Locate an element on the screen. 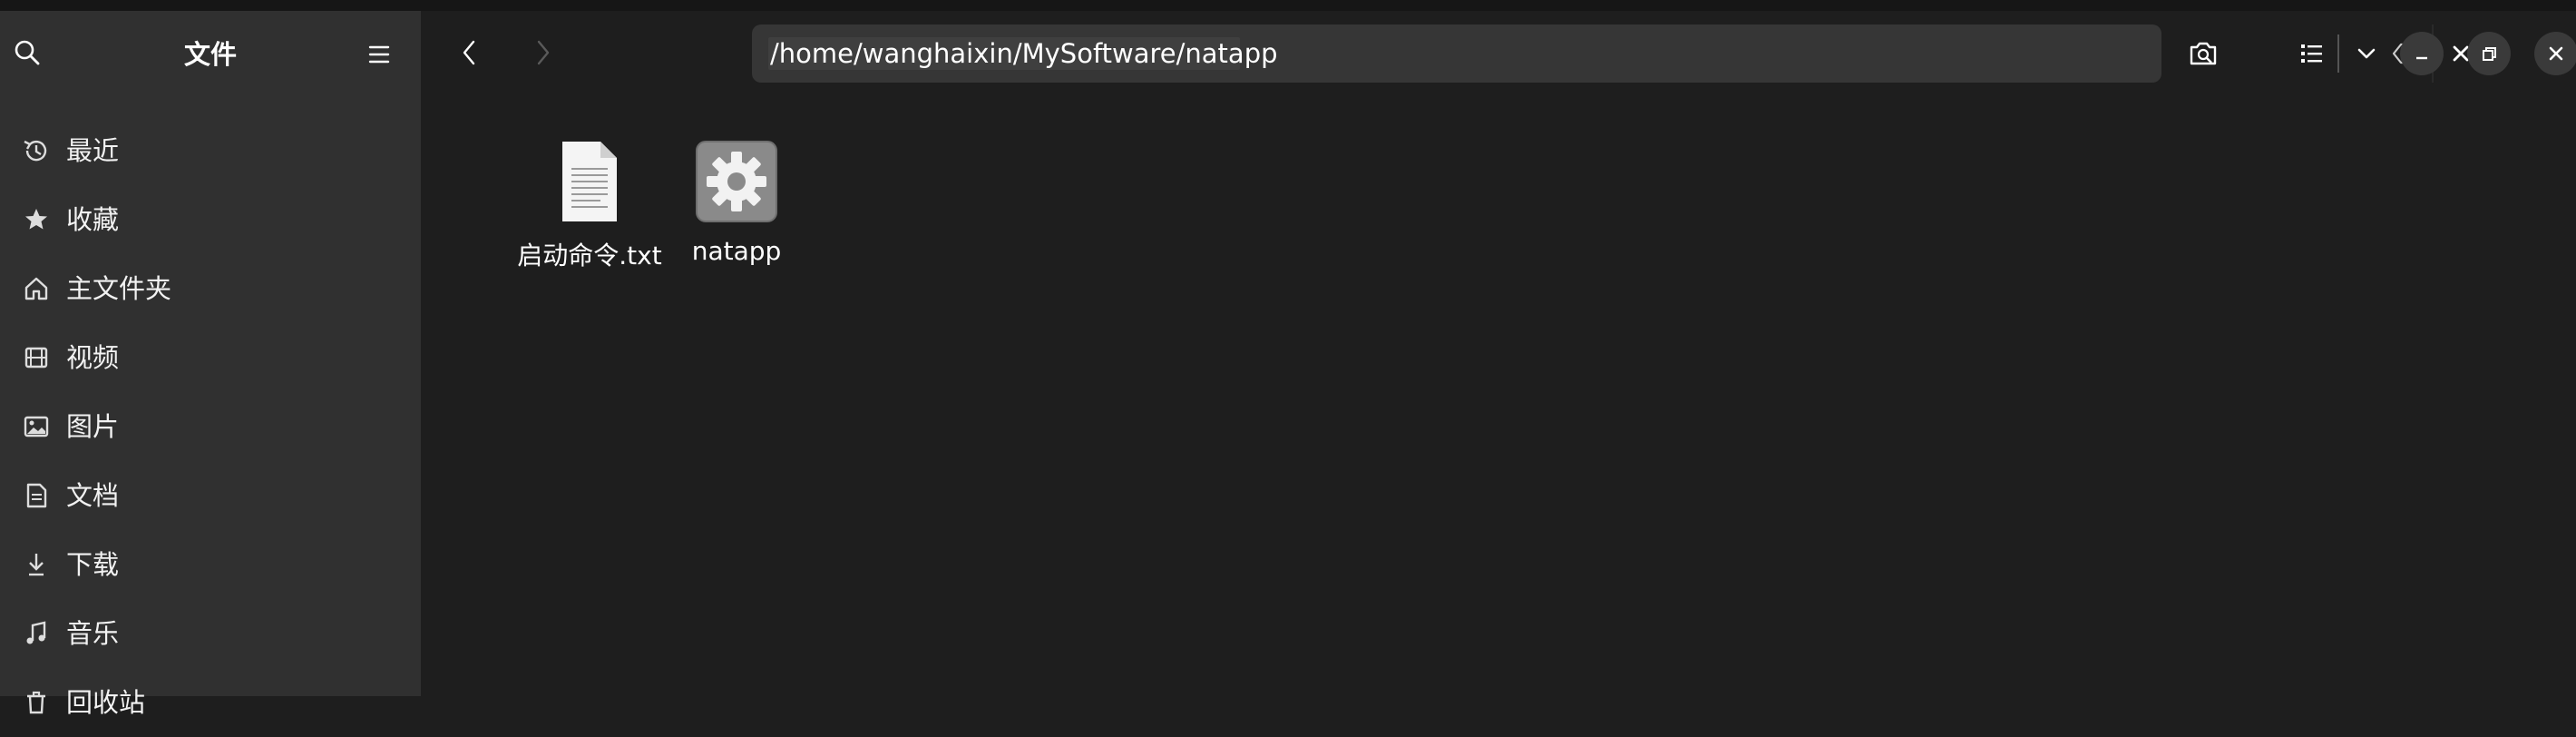  sidebar-item-videos: 视频 is located at coordinates (210, 358).